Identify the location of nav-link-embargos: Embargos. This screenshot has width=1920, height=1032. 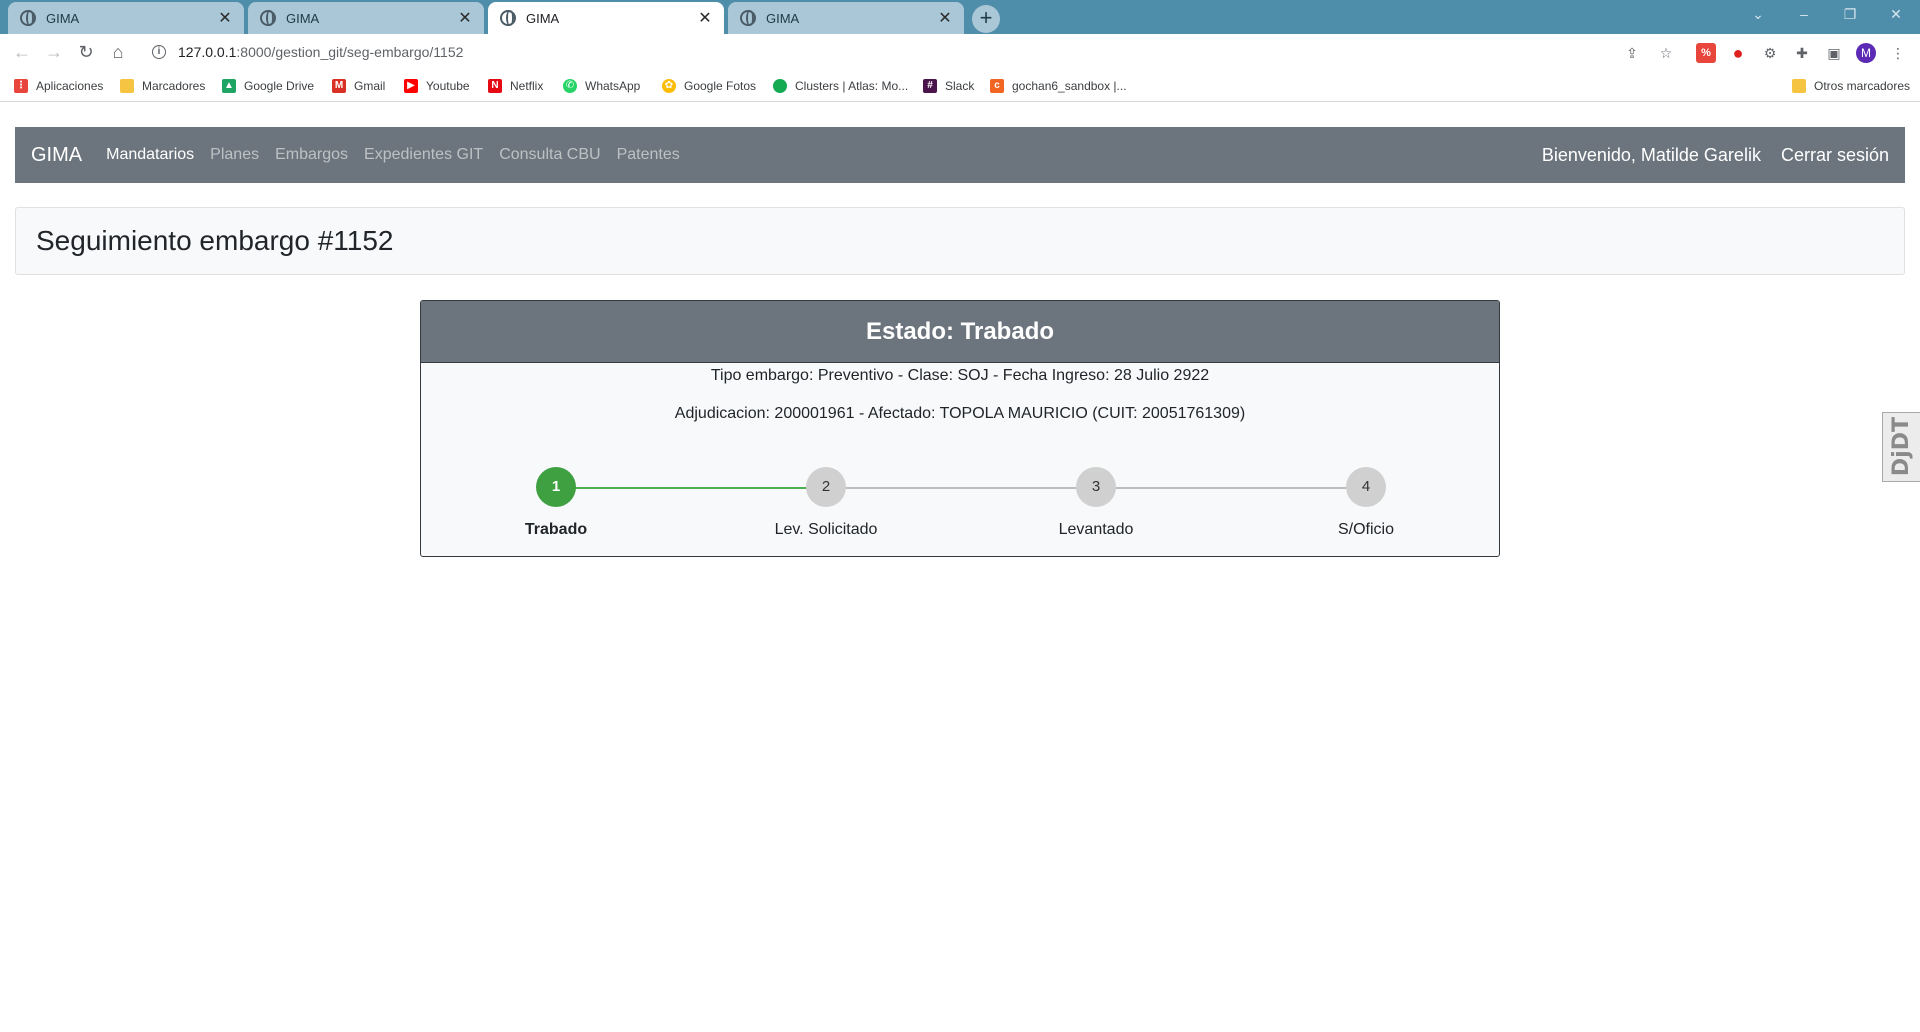
(311, 155).